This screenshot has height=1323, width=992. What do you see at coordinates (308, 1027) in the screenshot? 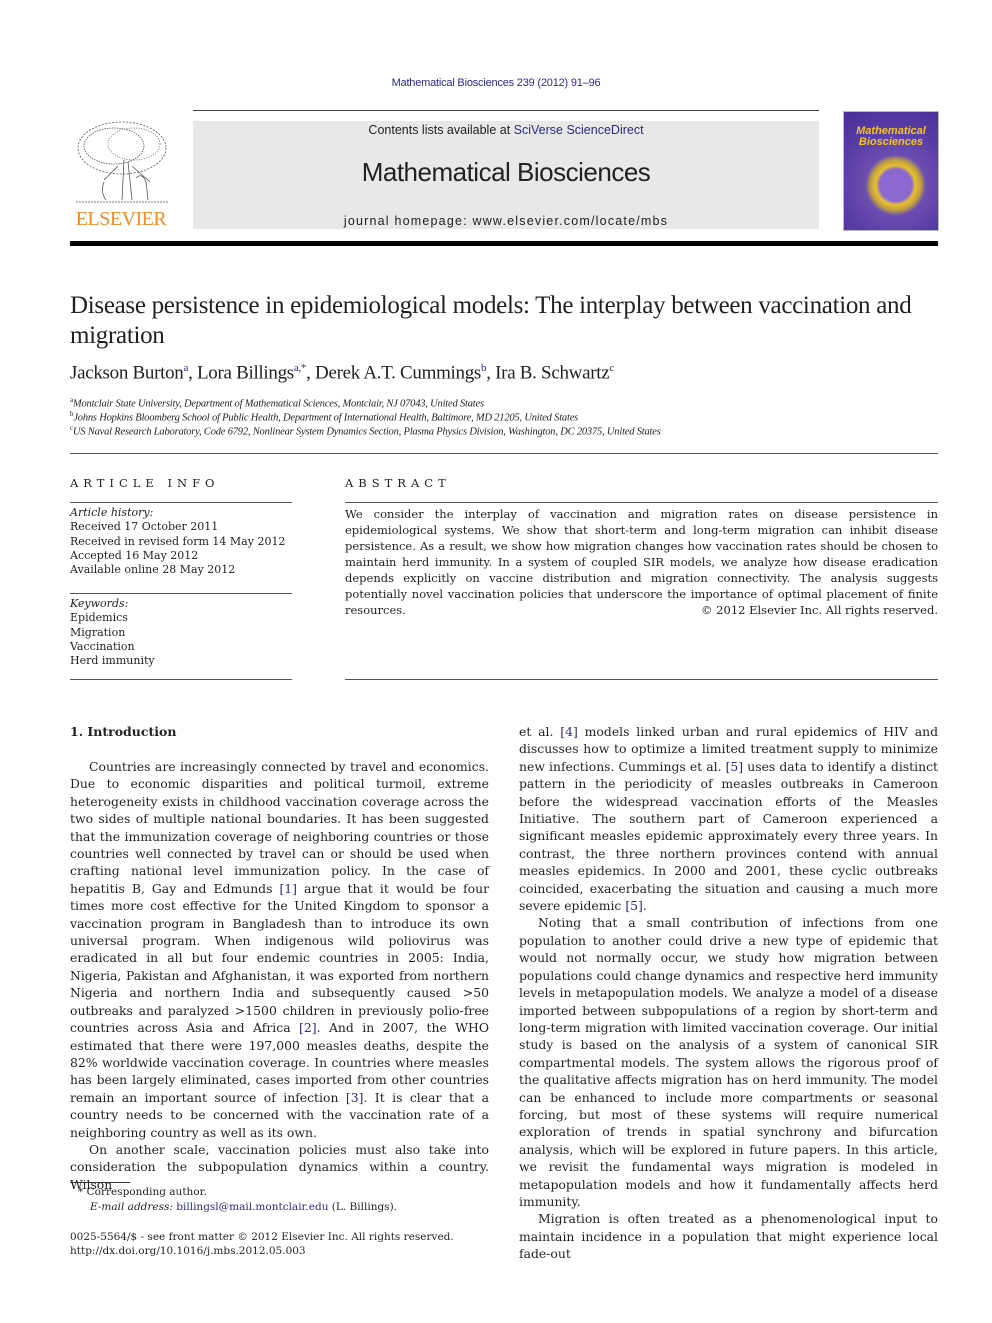
I see `citation-link: [2]` at bounding box center [308, 1027].